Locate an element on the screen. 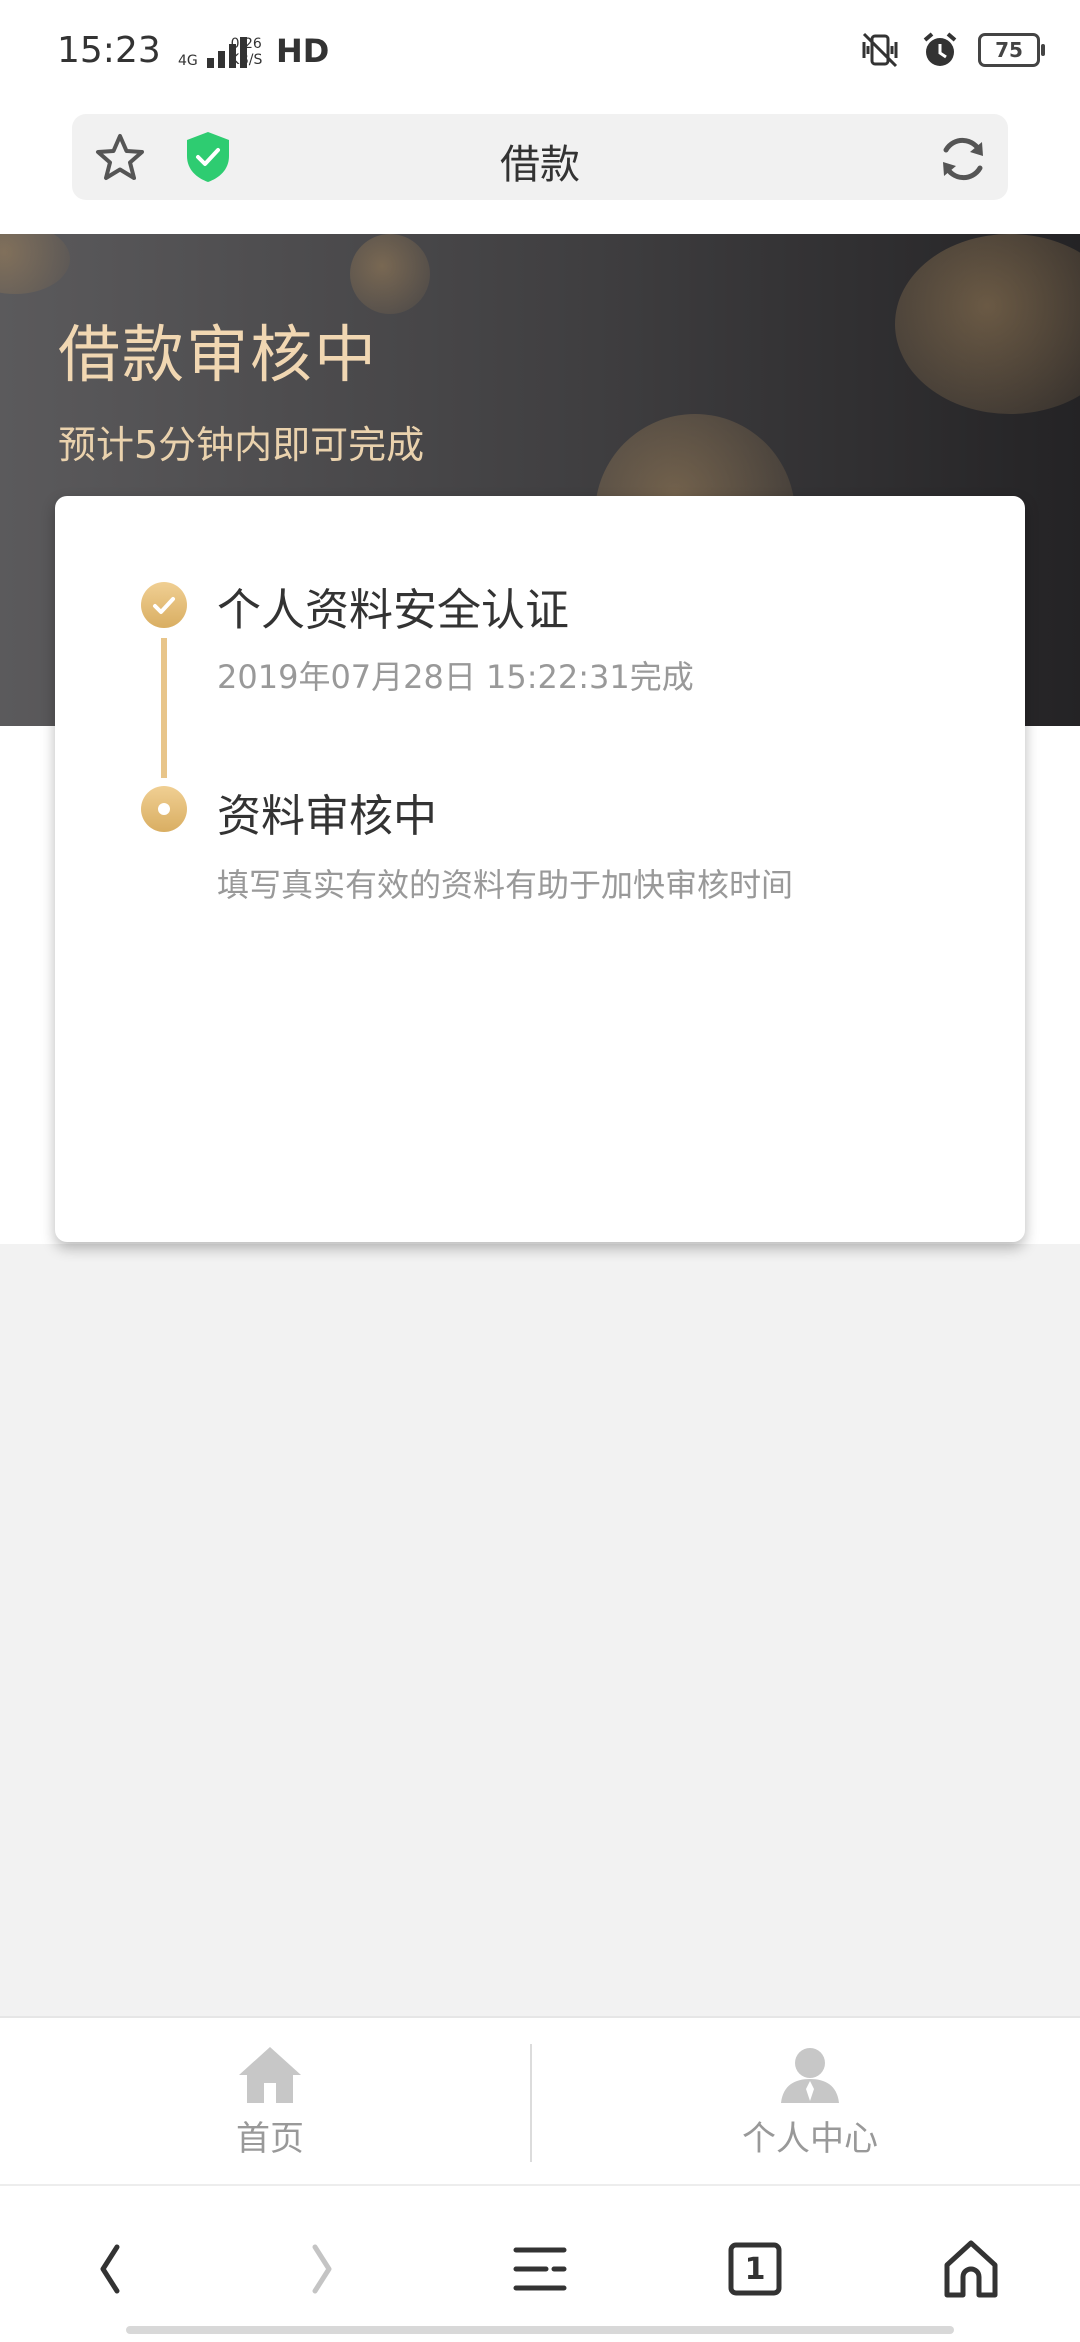  tab-label: 首页 is located at coordinates (270, 2138).